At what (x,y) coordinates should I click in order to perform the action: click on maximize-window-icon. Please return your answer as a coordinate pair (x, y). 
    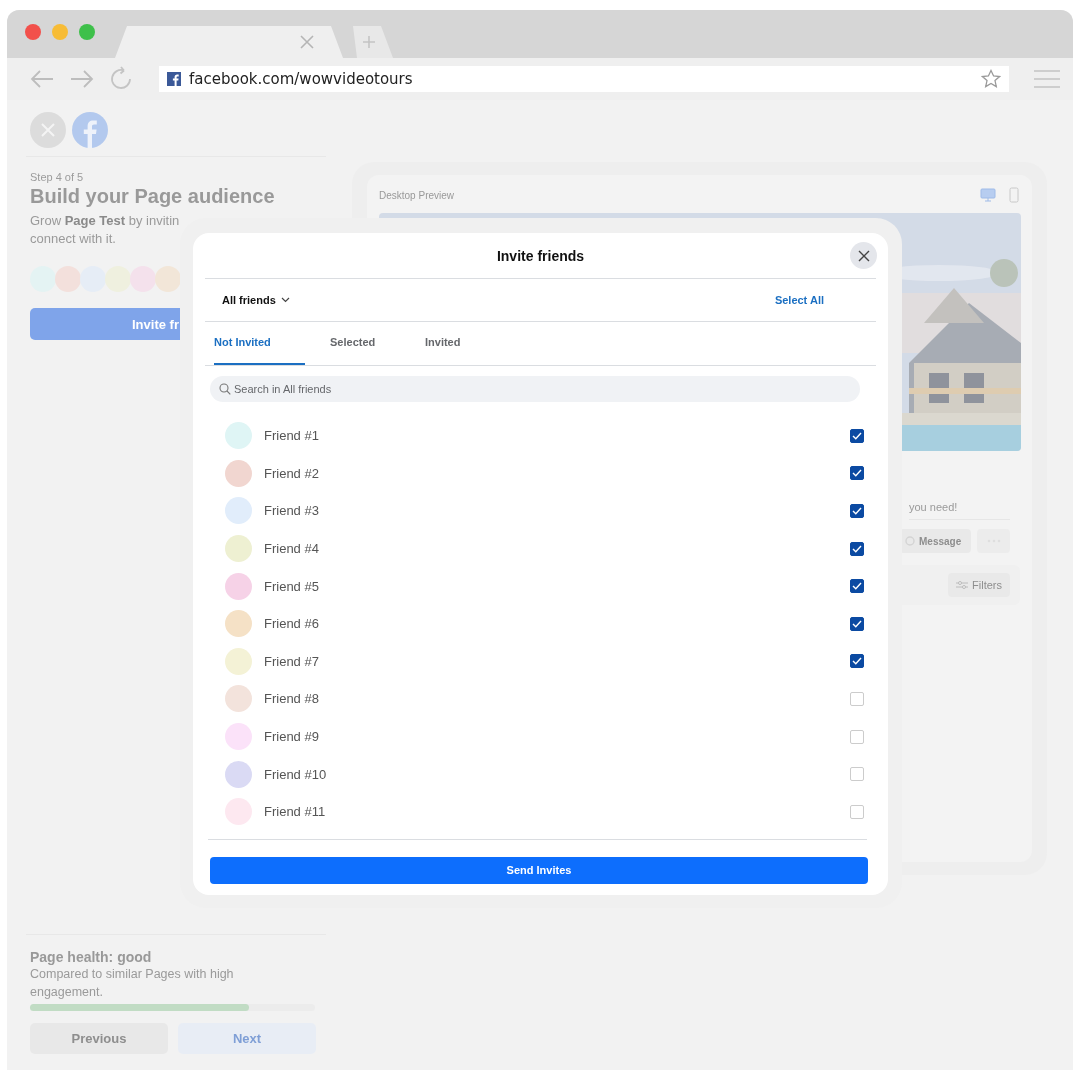
    Looking at the image, I should click on (87, 32).